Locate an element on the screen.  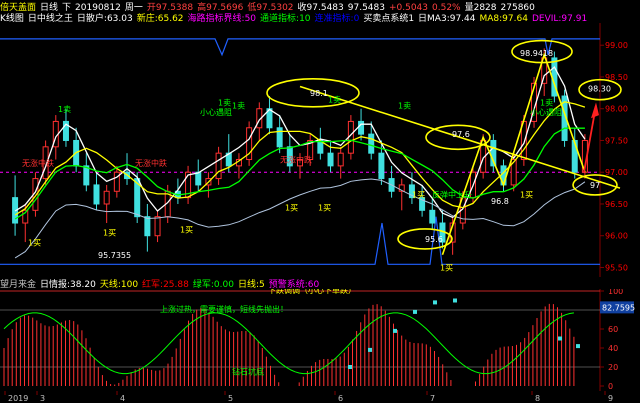
sub-tick-label: 0 is located at coordinates (610, 386).